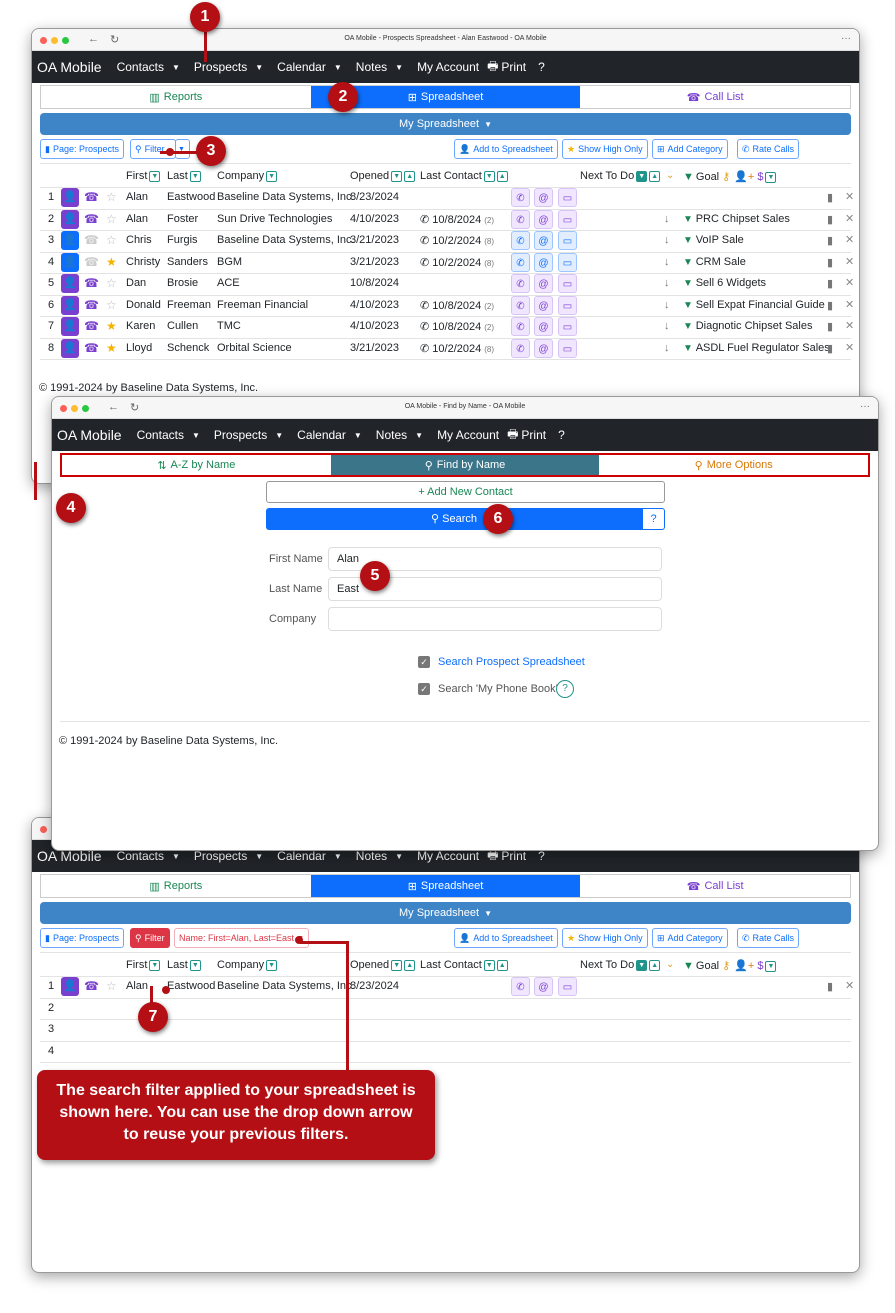  What do you see at coordinates (424, 662) in the screenshot?
I see `search-prospect-checkbox: ✓` at bounding box center [424, 662].